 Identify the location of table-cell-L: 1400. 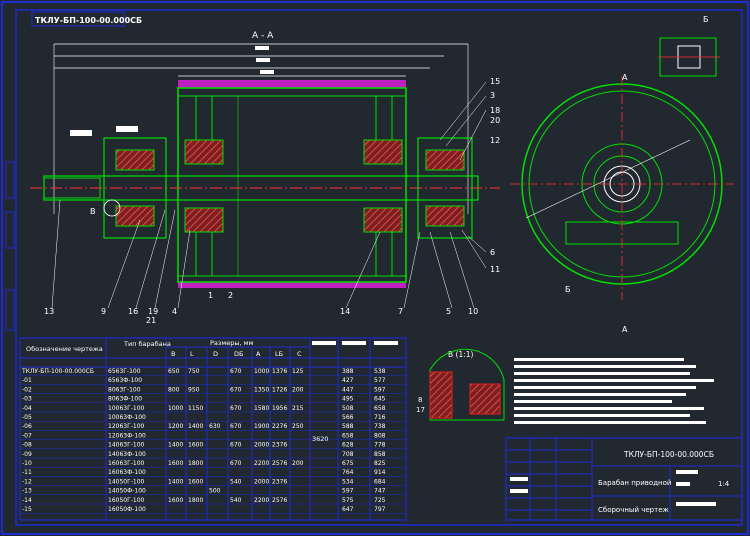
(195, 426).